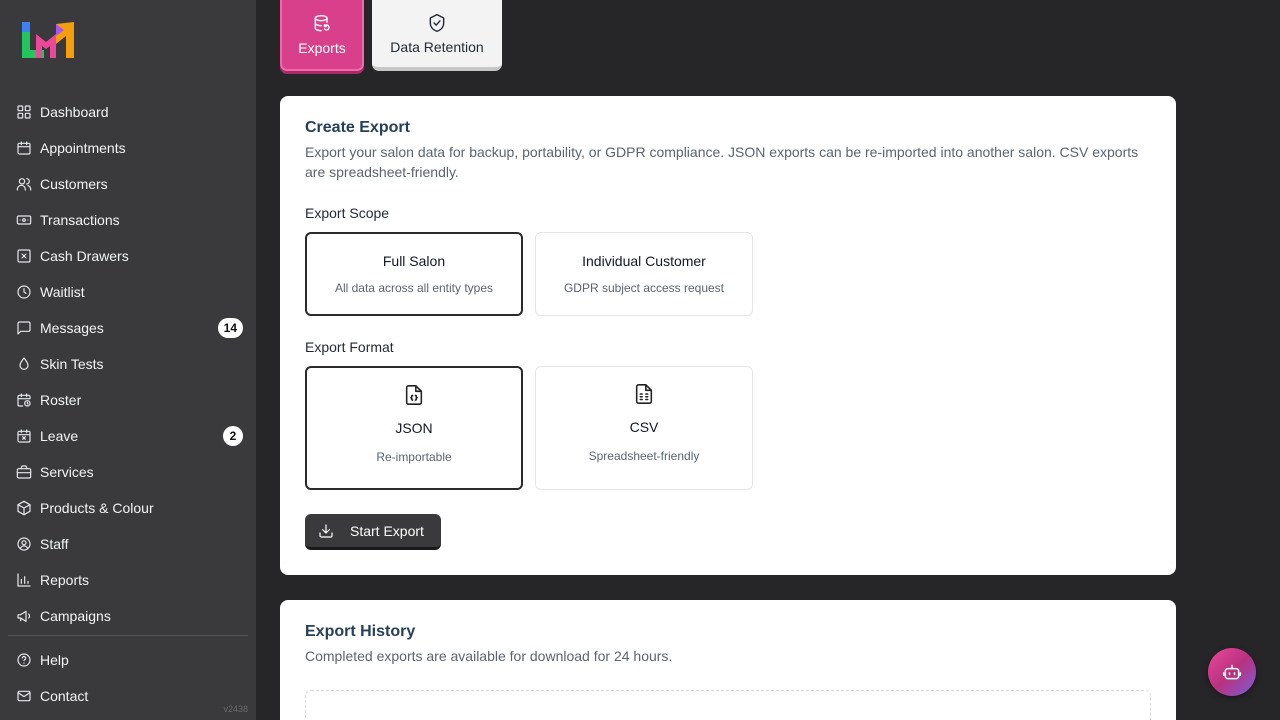 This screenshot has width=1280, height=720. What do you see at coordinates (322, 47) in the screenshot?
I see `tab-label: Exports` at bounding box center [322, 47].